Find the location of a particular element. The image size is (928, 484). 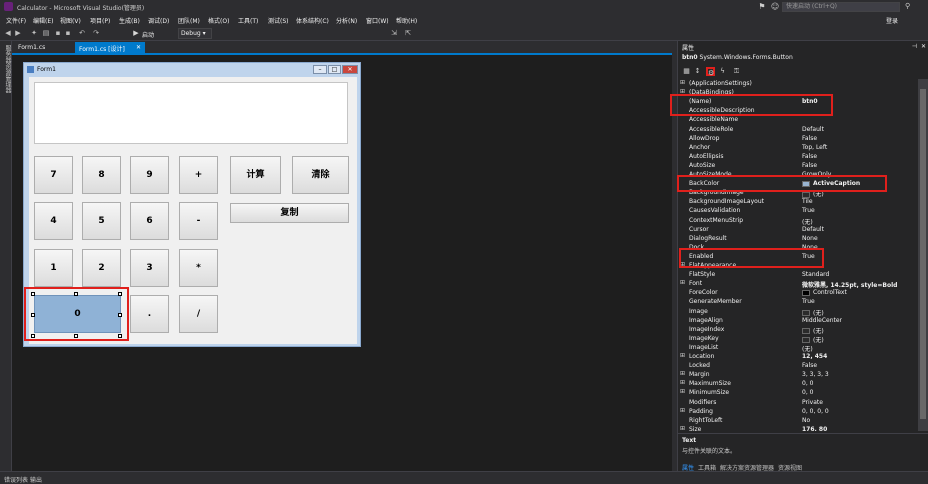

save-icon: ▪ is located at coordinates (58, 33).